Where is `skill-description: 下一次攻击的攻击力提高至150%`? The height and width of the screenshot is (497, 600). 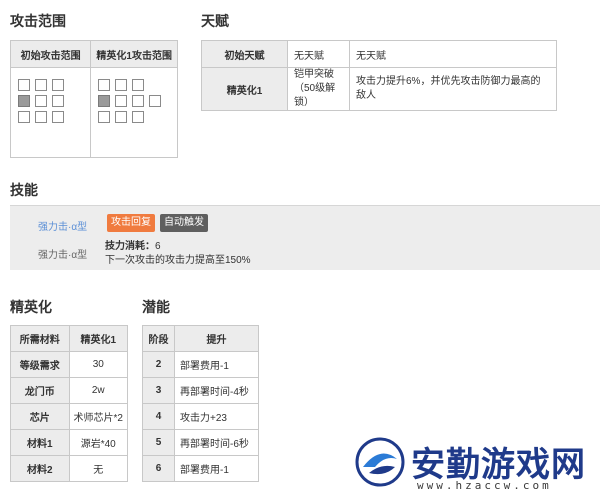
skill-description: 下一次攻击的攻击力提高至150% is located at coordinates (178, 260).